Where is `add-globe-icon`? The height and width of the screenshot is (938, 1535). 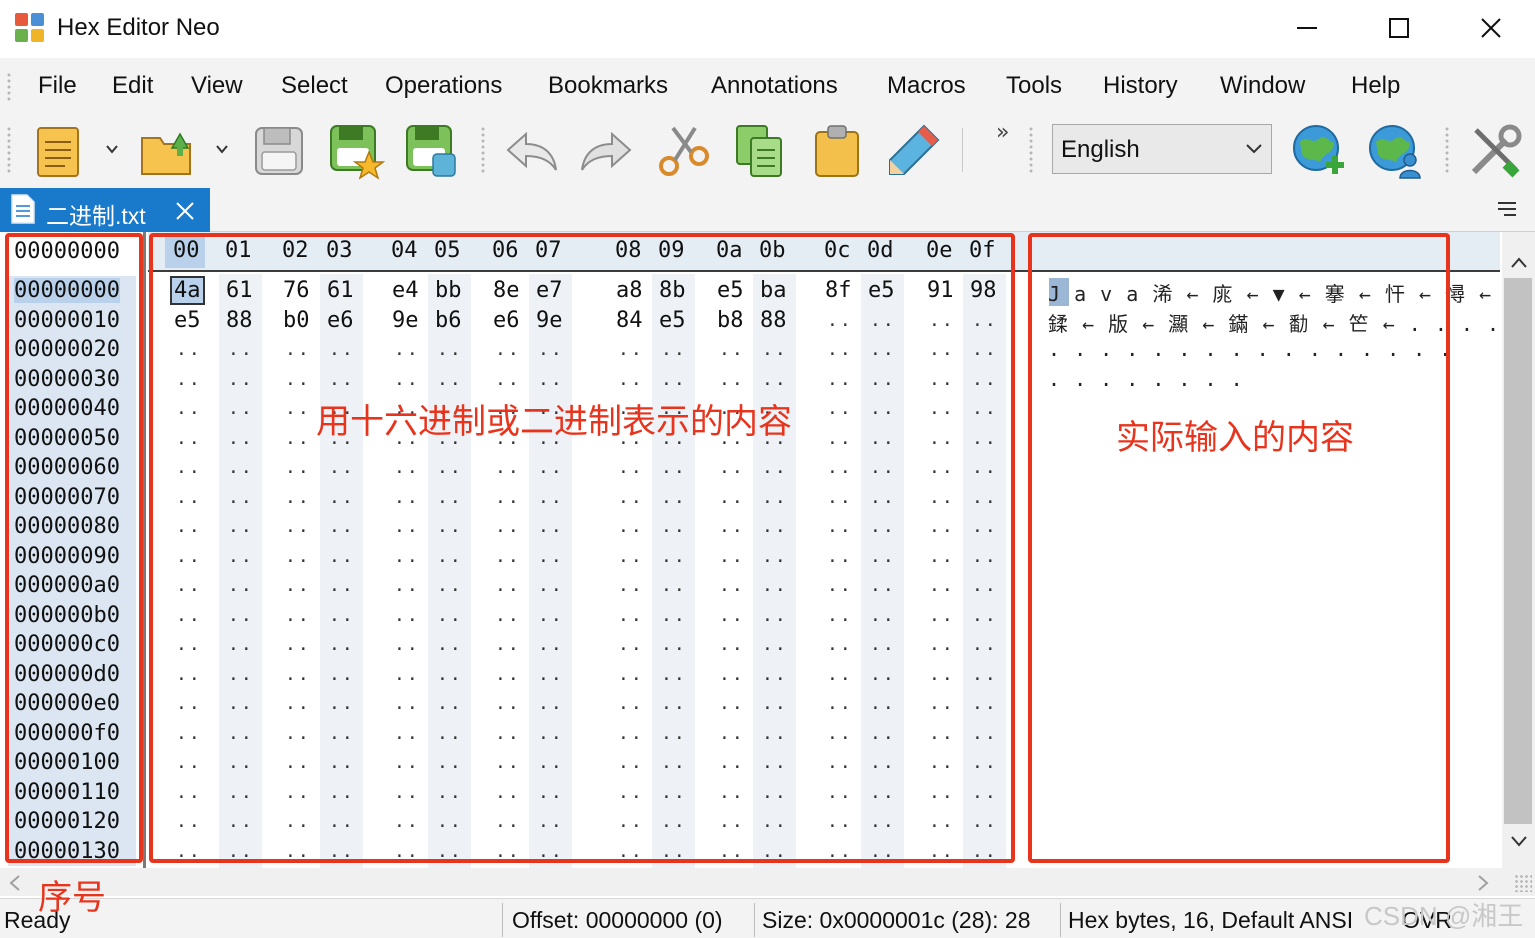
add-globe-icon is located at coordinates (1319, 151).